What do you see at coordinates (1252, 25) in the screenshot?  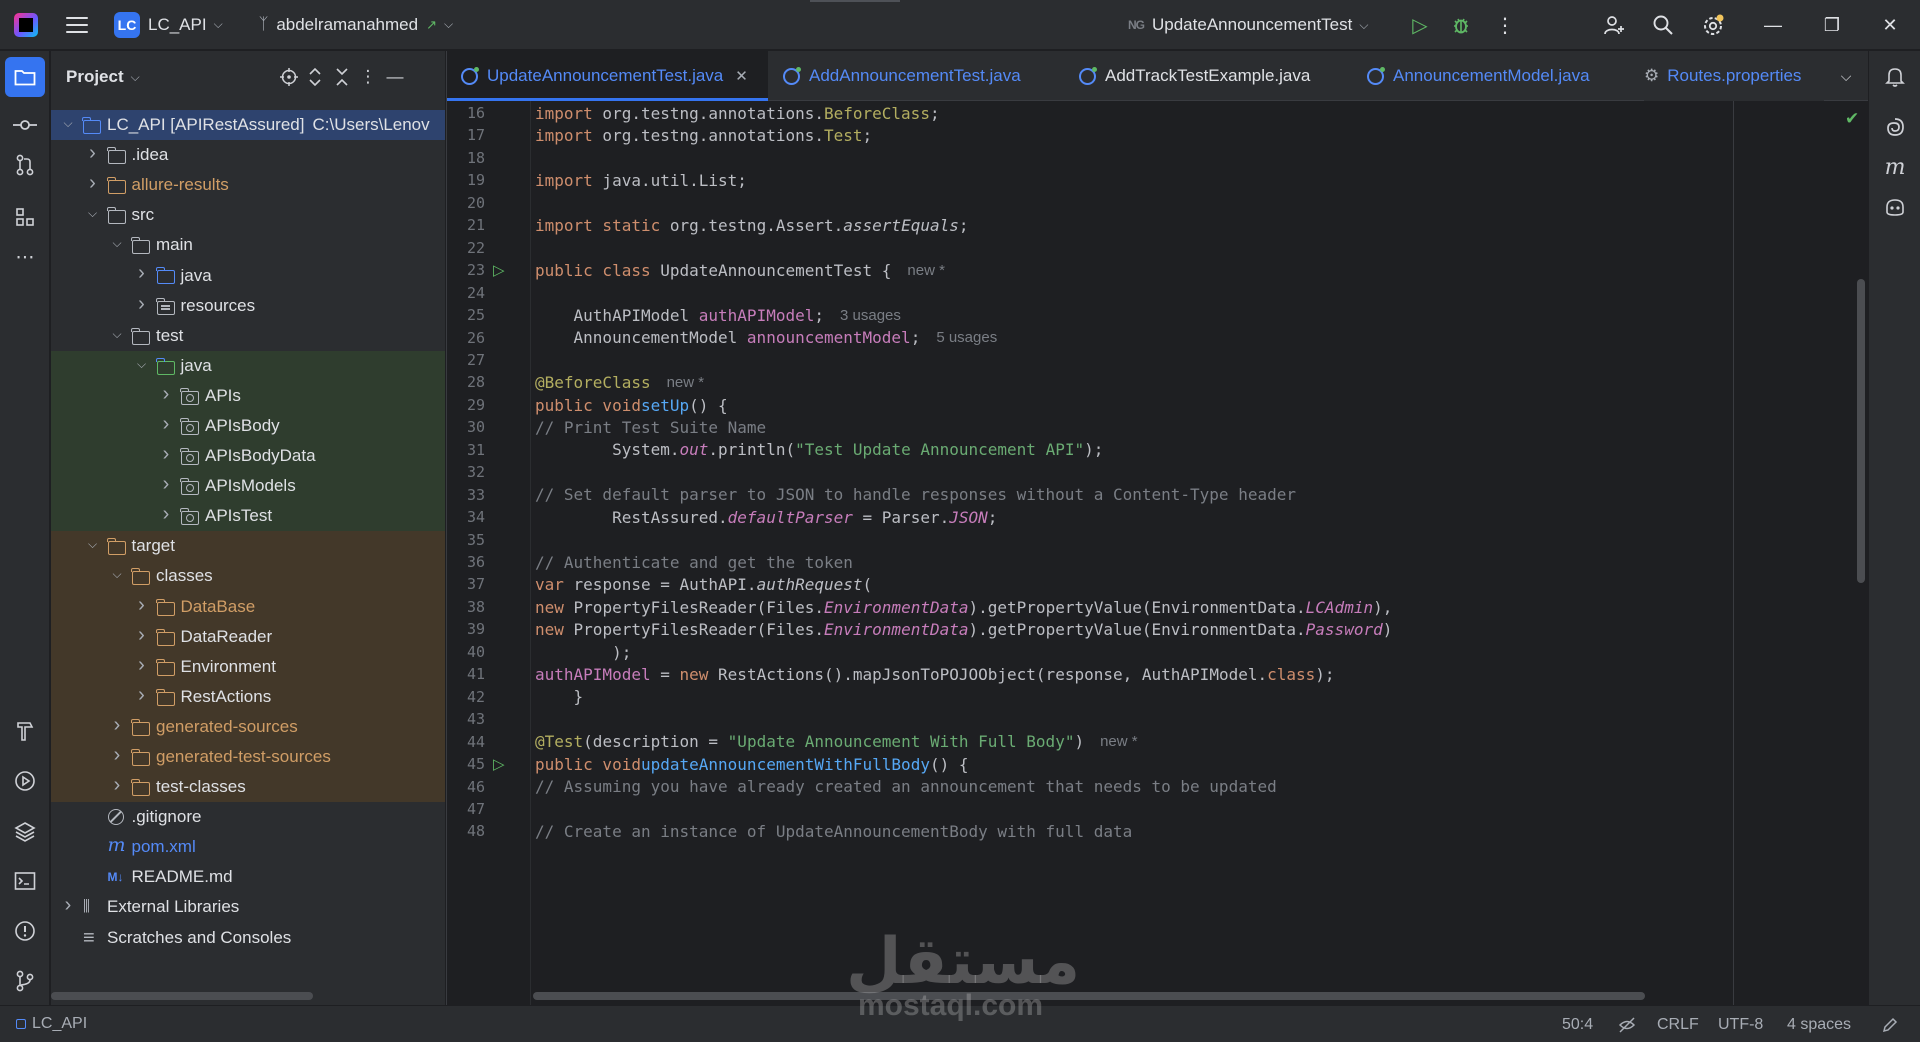 I see `run-config-name: UpdateAnnouncementTest` at bounding box center [1252, 25].